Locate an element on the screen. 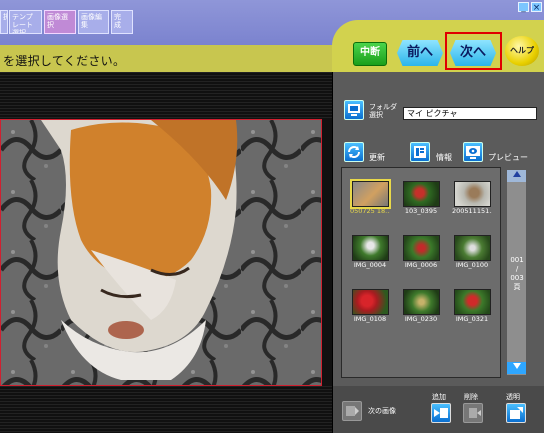 This screenshot has height=433, width=544. info-button is located at coordinates (420, 152).